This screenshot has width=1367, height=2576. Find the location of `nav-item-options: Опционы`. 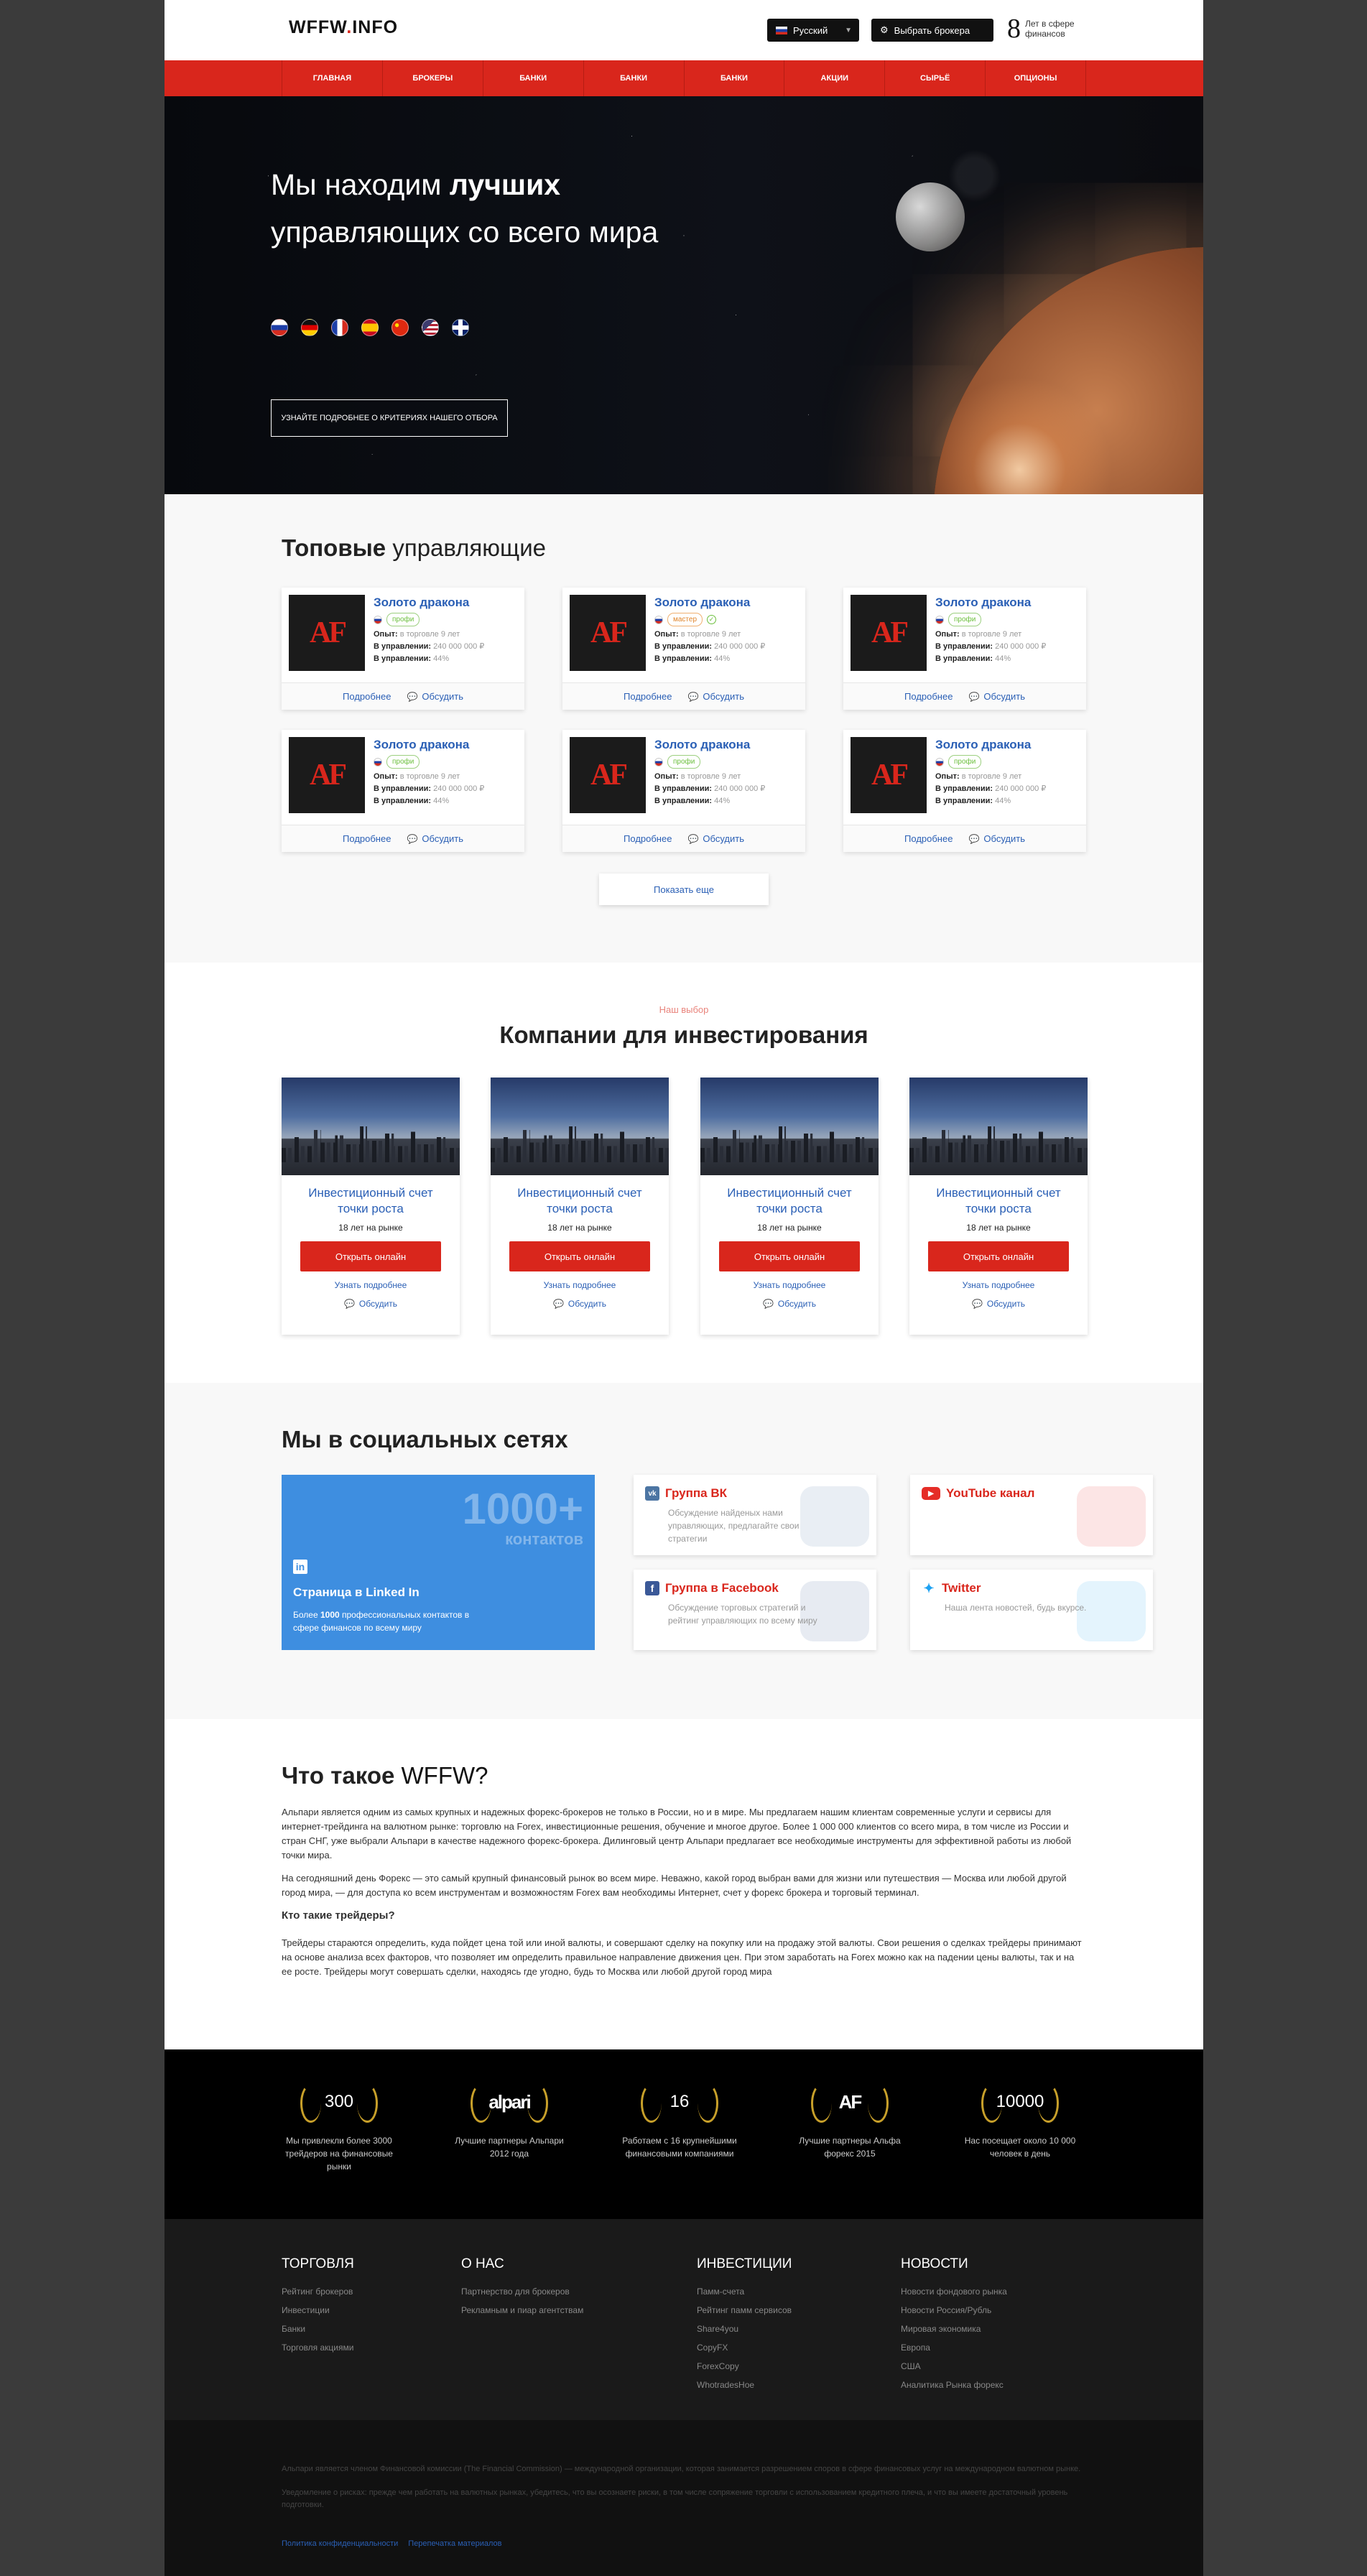

nav-item-options: Опционы is located at coordinates (1035, 78).